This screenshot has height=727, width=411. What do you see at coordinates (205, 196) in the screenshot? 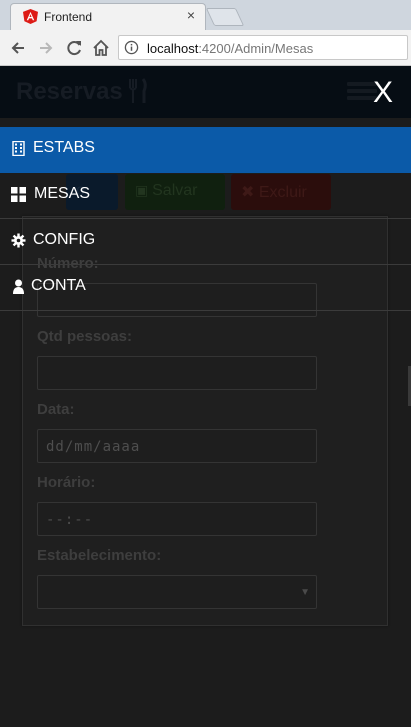
I see `menu-item-mesas: MESAS` at bounding box center [205, 196].